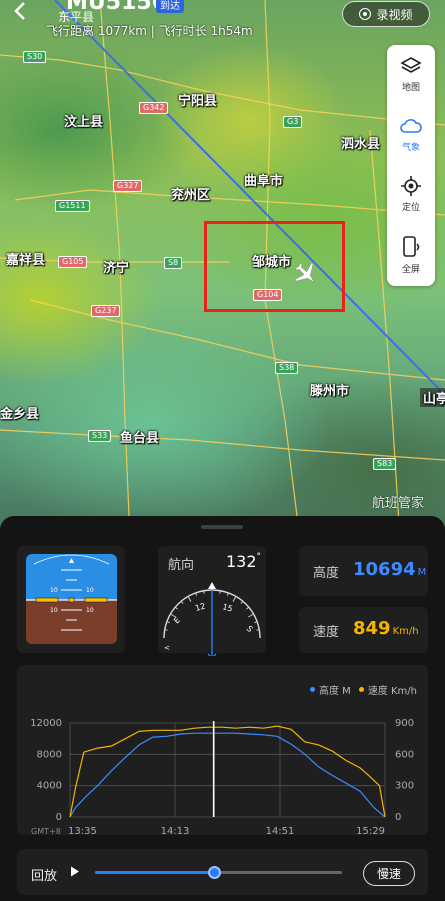  I want to click on chevron-left-icon, so click(19, 11).